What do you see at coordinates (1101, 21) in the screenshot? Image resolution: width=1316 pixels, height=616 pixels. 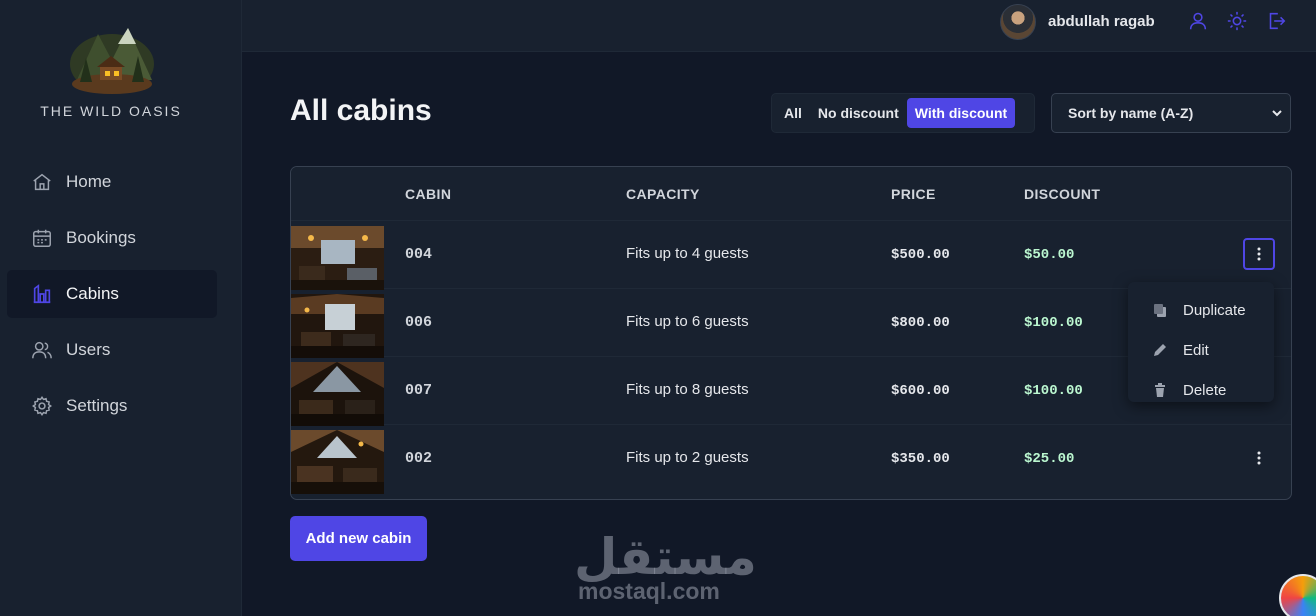 I see `username: abdullah ragab` at bounding box center [1101, 21].